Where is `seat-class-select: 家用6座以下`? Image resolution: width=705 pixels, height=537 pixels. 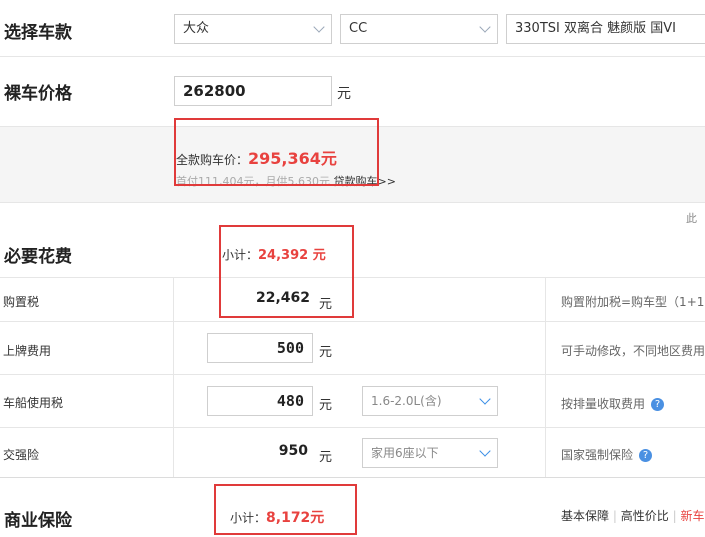 seat-class-select: 家用6座以下 is located at coordinates (430, 453).